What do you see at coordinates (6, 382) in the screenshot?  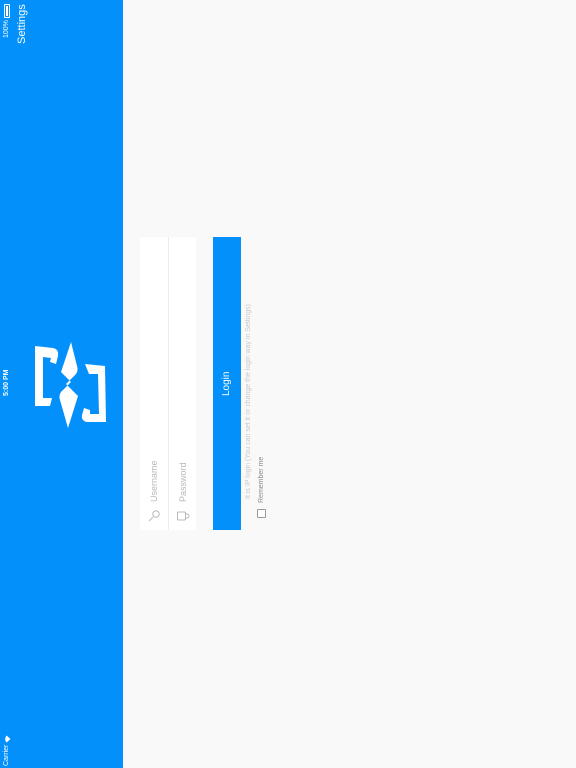 I see `status-time: 5:00 PM` at bounding box center [6, 382].